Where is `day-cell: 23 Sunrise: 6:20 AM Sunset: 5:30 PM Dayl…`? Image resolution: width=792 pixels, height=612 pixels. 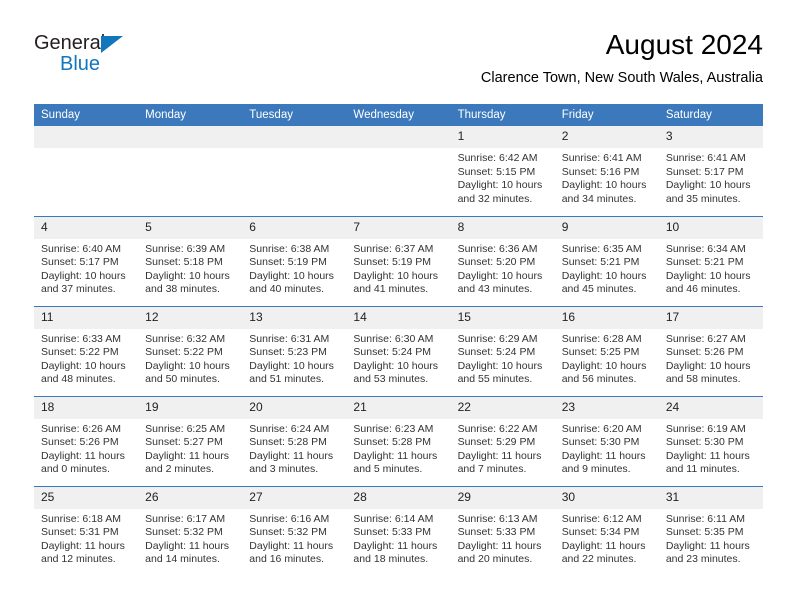 day-cell: 23 Sunrise: 6:20 AM Sunset: 5:30 PM Dayl… is located at coordinates (606, 440).